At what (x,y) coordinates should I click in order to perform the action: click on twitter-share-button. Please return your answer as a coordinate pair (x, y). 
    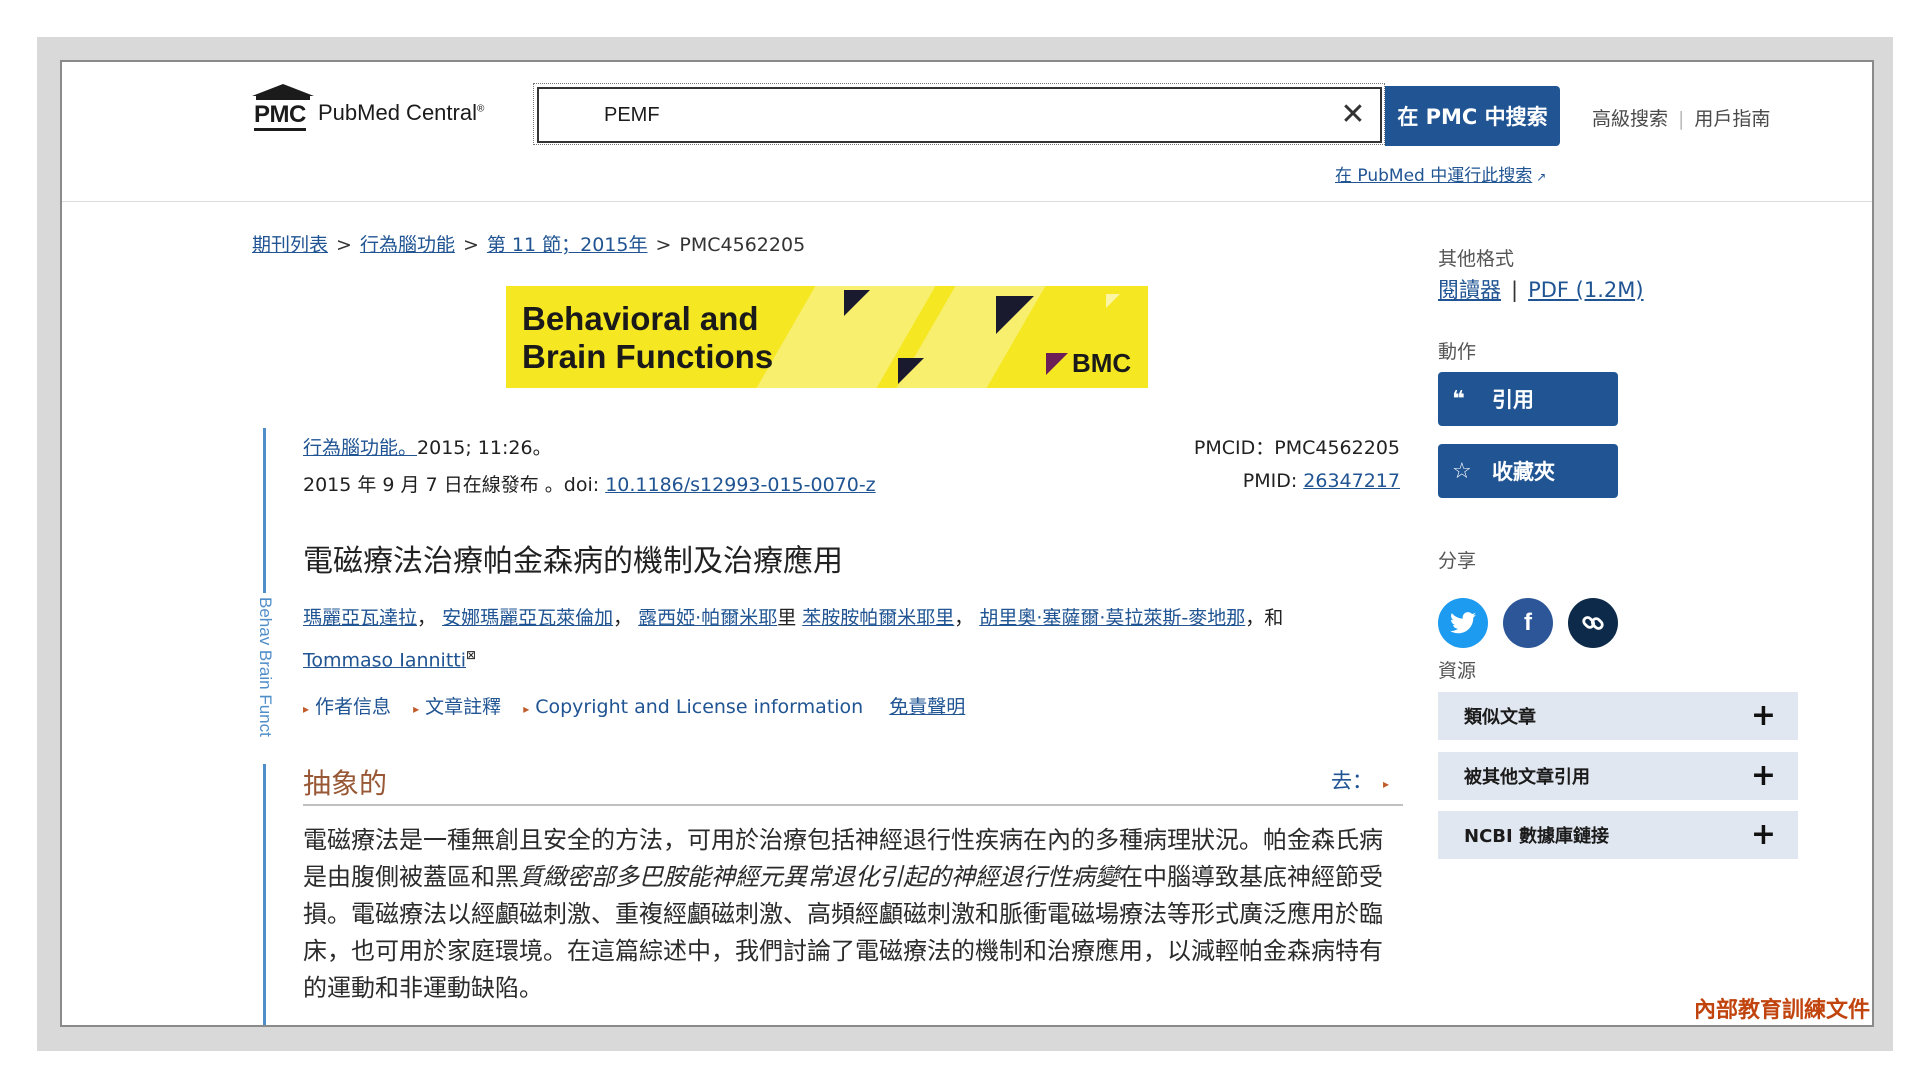
    Looking at the image, I should click on (1463, 623).